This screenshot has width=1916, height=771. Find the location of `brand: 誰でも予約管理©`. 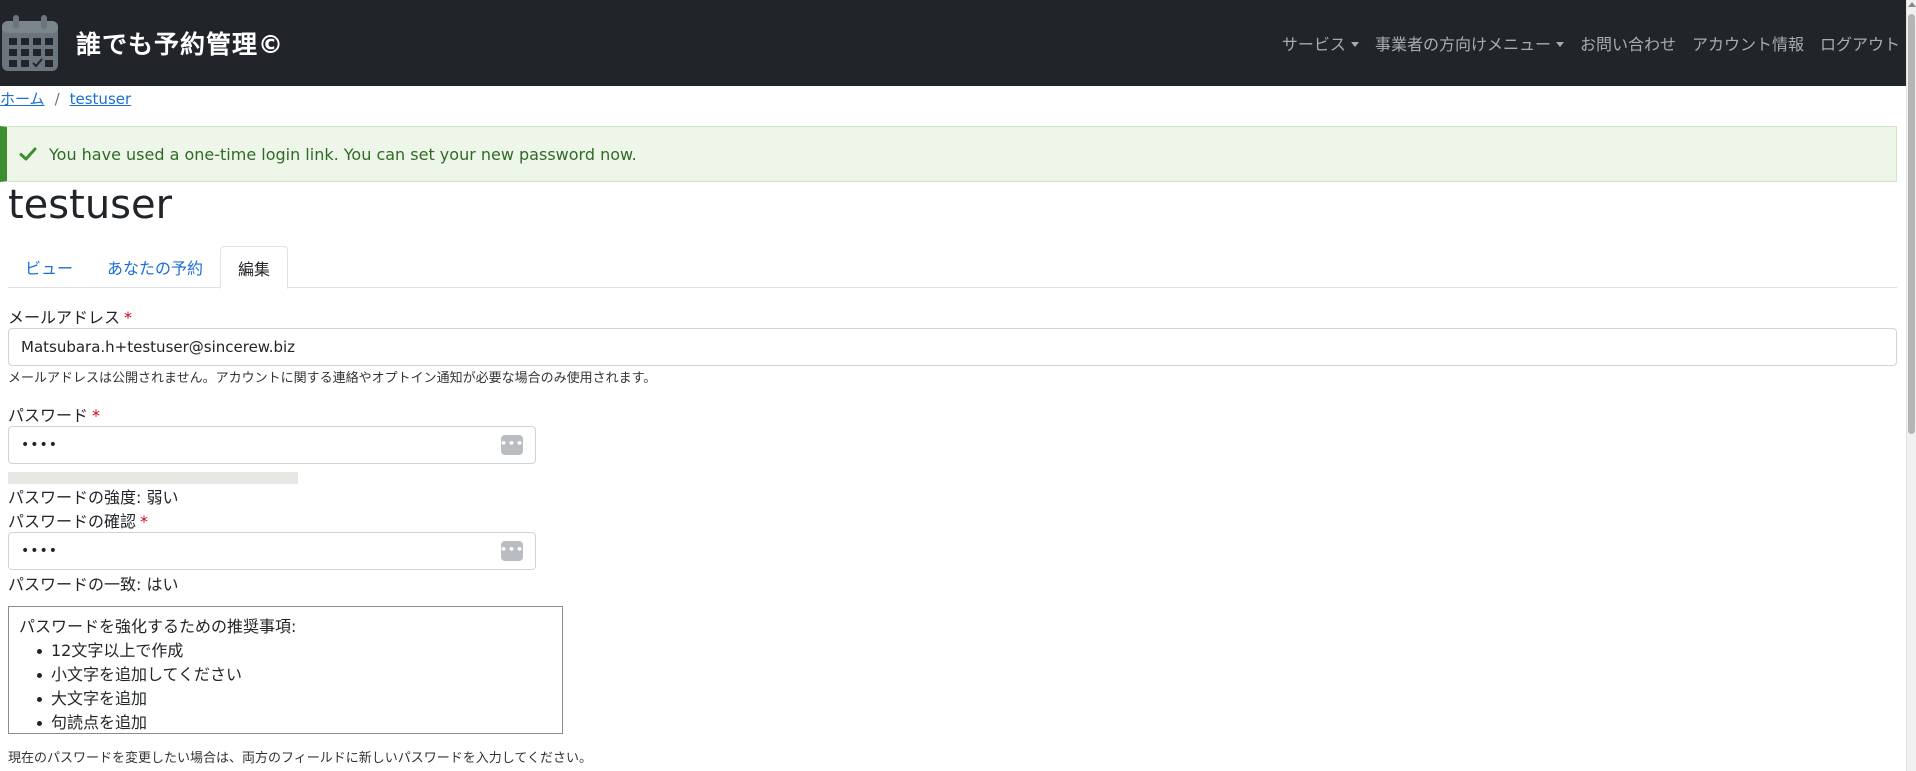

brand: 誰でも予約管理© is located at coordinates (142, 43).